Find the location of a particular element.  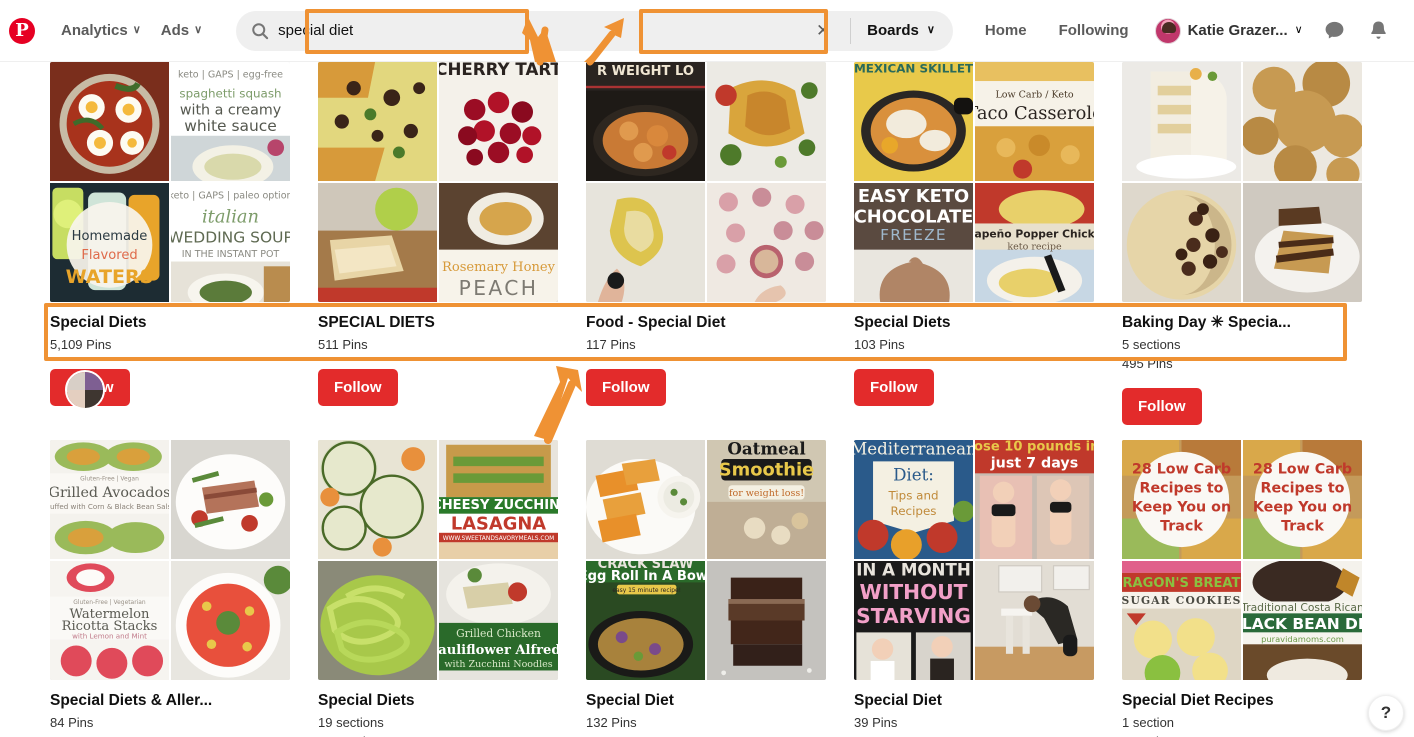

ads-button is located at coordinates (1408, 31).